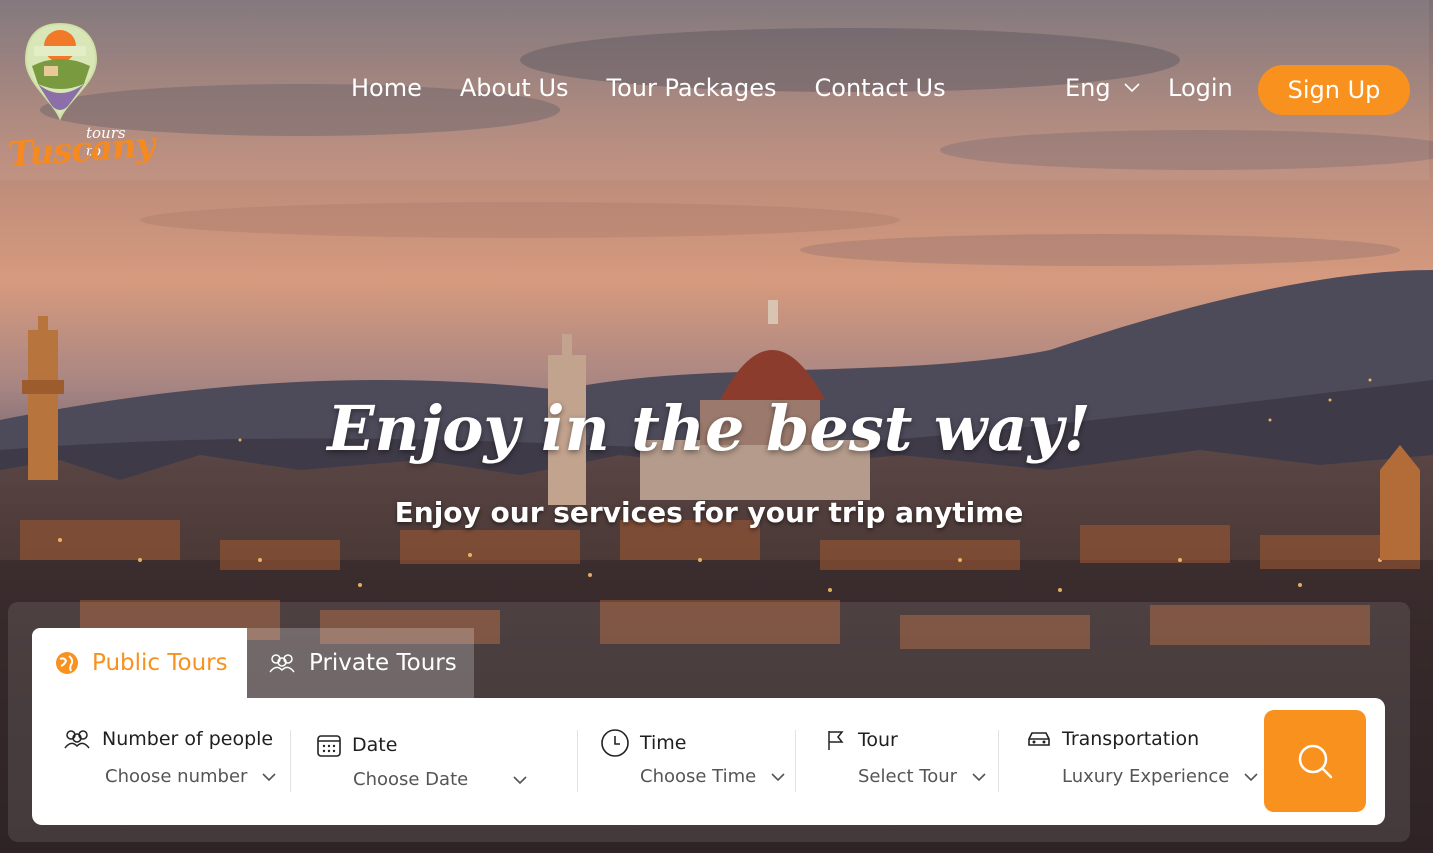  I want to click on date-picker: Choose Date, so click(440, 779).